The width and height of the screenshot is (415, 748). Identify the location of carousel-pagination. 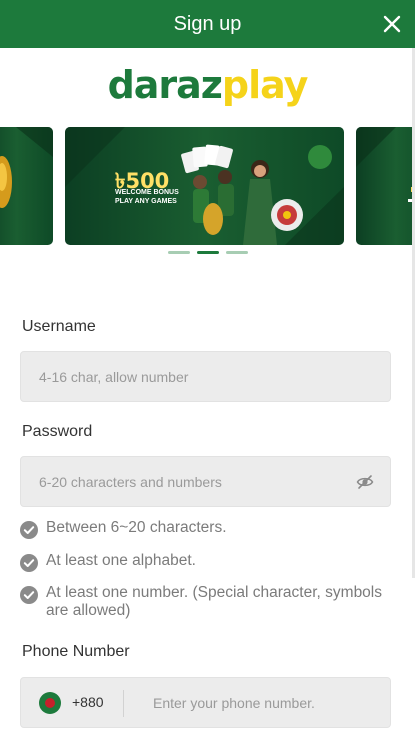
(207, 253).